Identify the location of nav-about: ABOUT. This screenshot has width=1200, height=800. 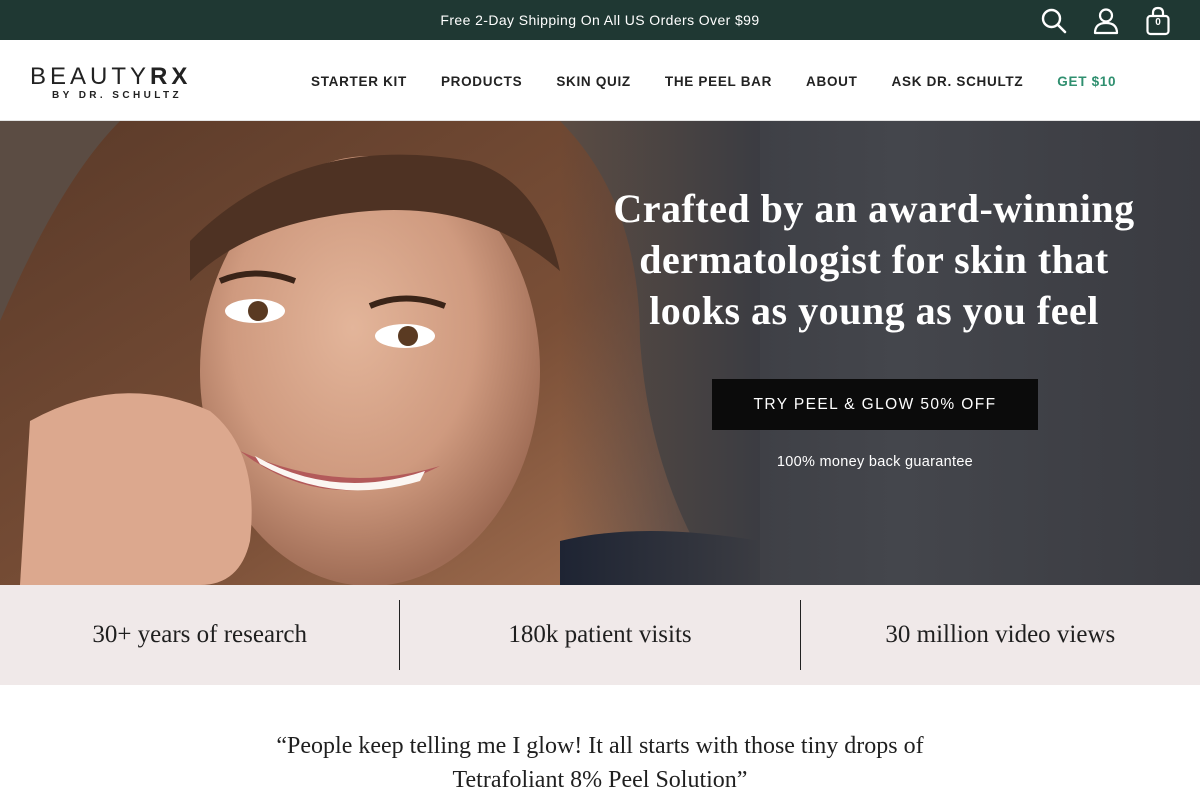
(832, 81).